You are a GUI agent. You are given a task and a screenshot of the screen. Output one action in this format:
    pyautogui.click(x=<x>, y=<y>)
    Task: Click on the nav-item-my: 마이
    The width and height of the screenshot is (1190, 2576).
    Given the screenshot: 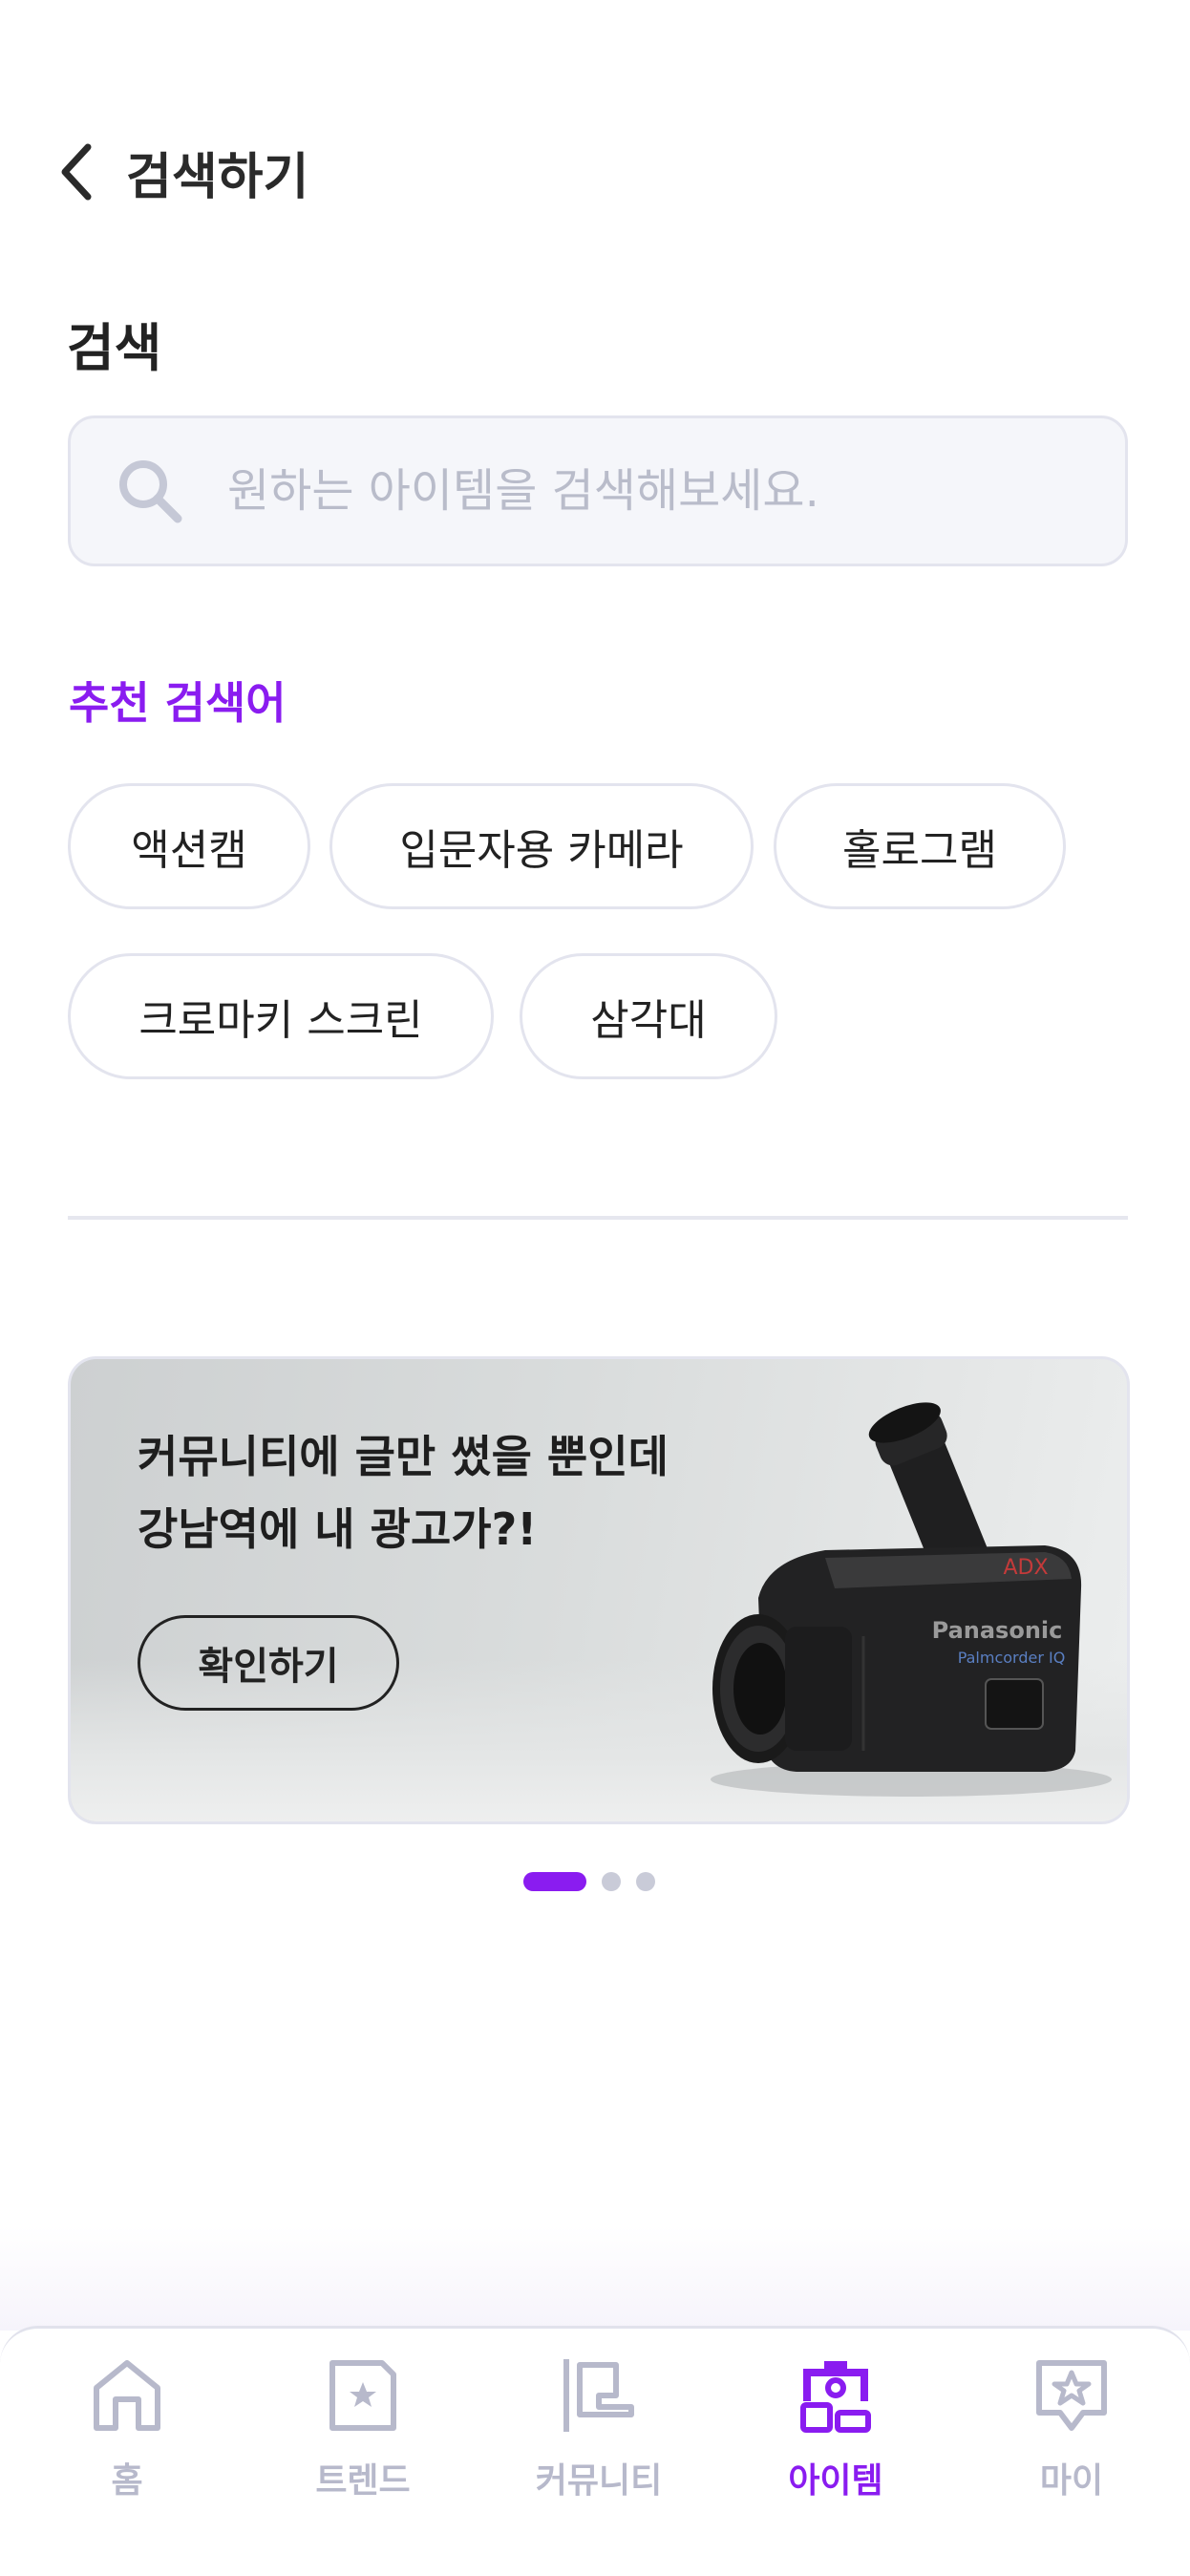 What is the action you would take?
    pyautogui.click(x=1071, y=2428)
    